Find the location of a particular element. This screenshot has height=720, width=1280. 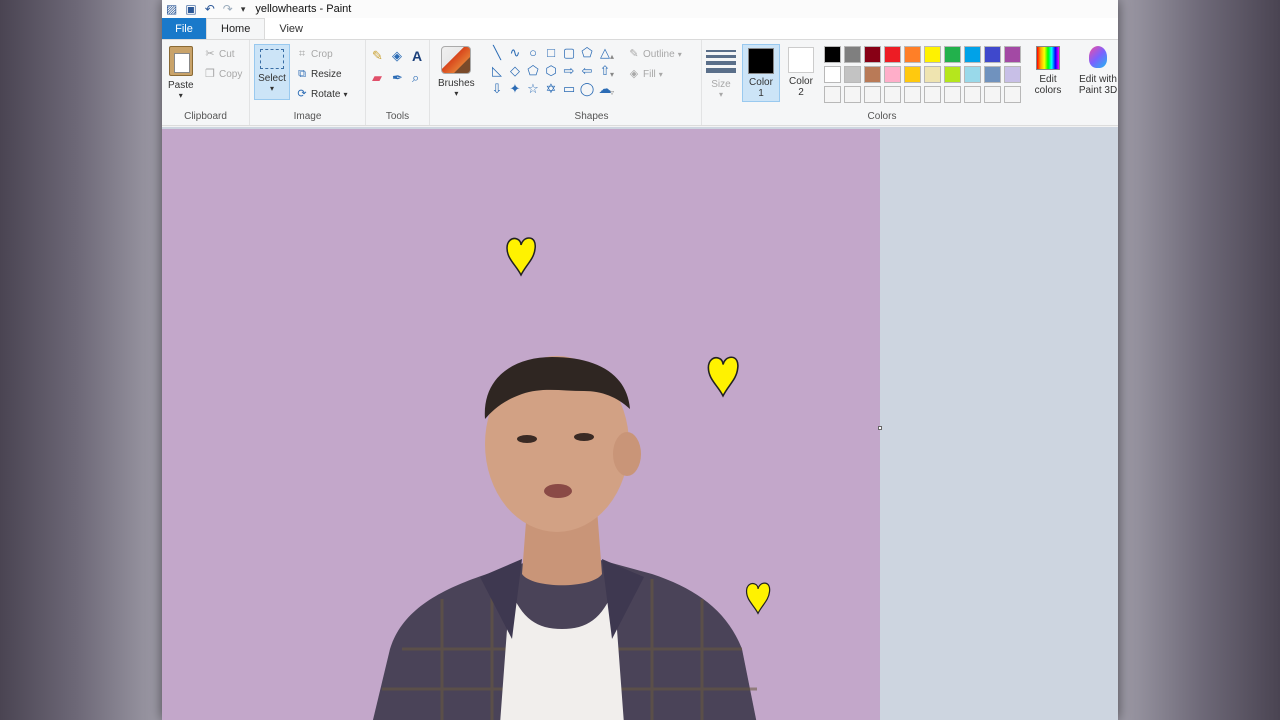

resize-button: ⧉ Resize is located at coordinates (319, 74).